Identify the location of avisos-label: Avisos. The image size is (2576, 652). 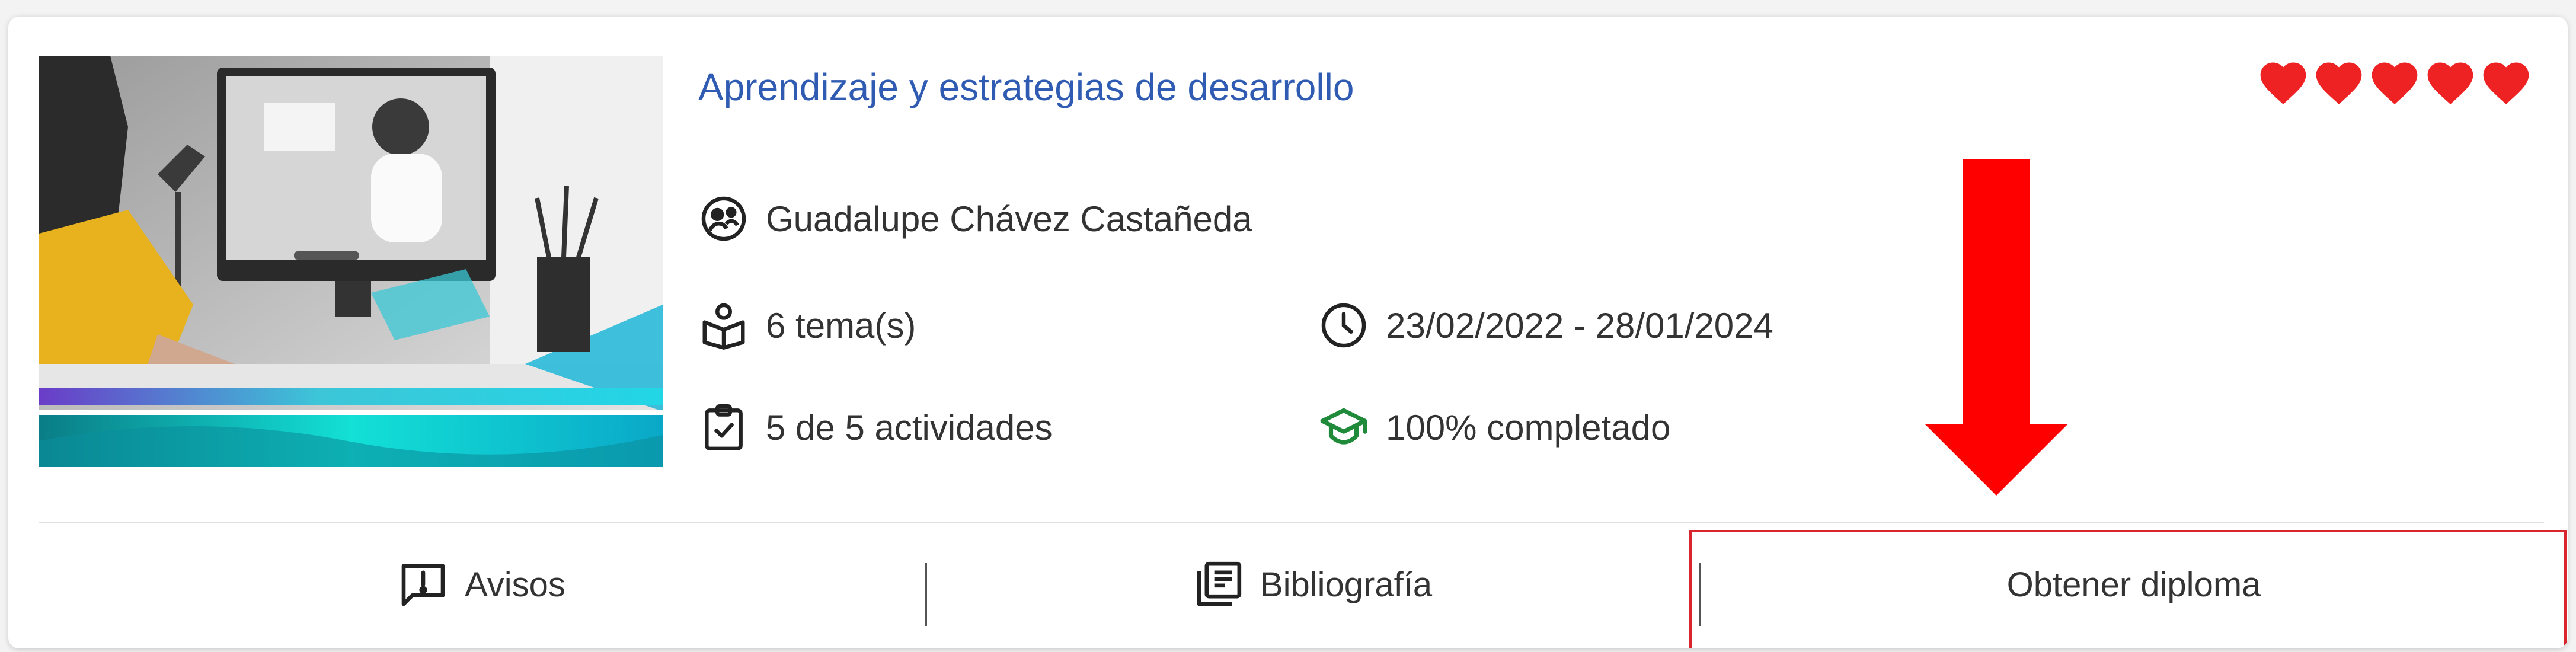
(515, 585).